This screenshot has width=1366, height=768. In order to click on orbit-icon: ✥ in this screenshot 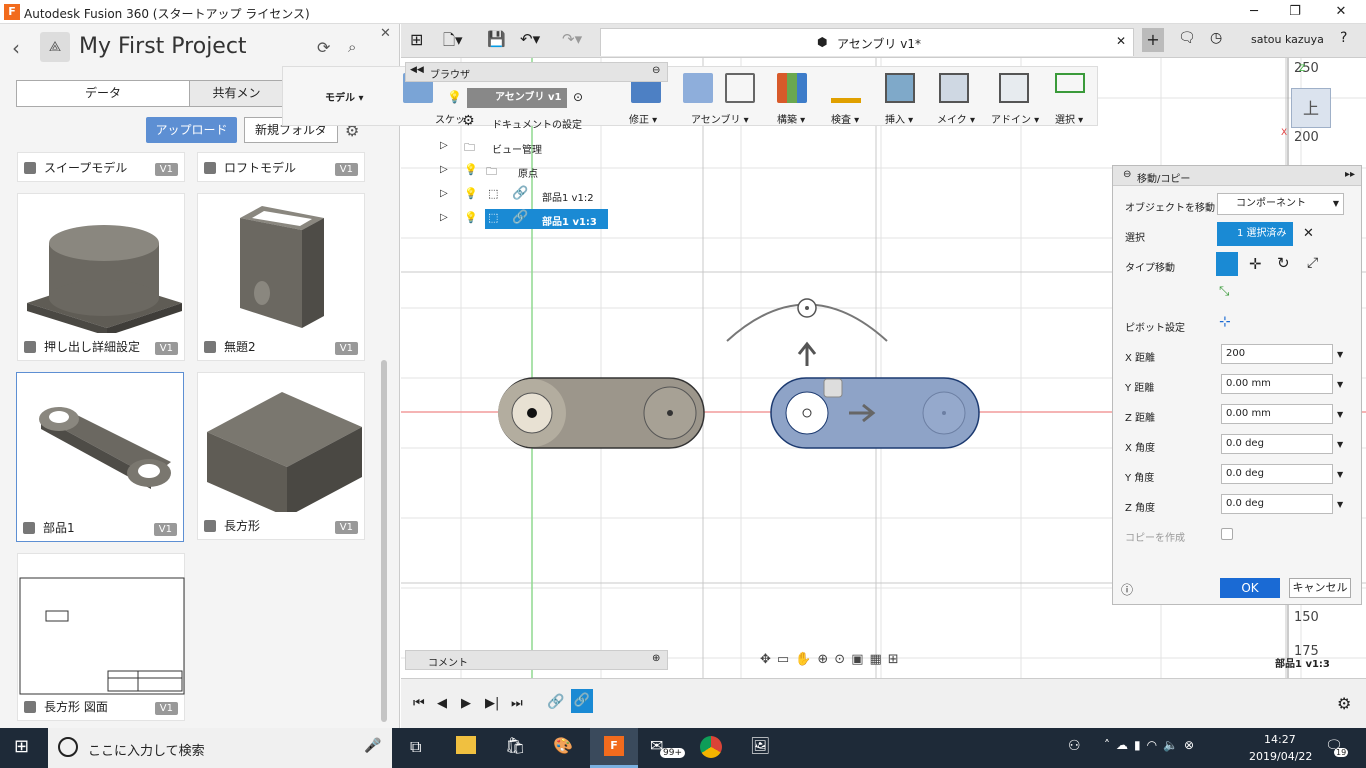, I will do `click(768, 659)`.